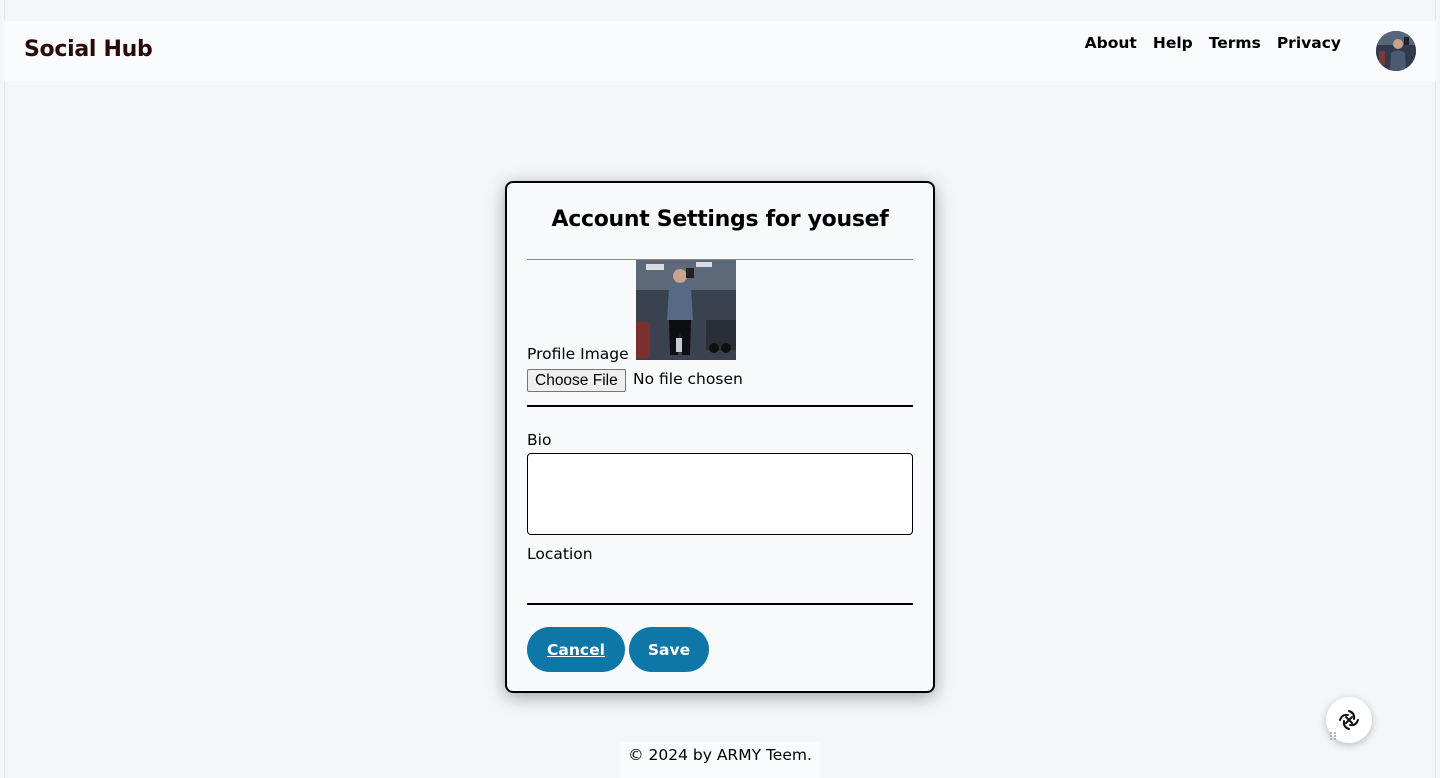 The image size is (1440, 778). Describe the element at coordinates (576, 649) in the screenshot. I see `cancel-button: Cancel` at that location.